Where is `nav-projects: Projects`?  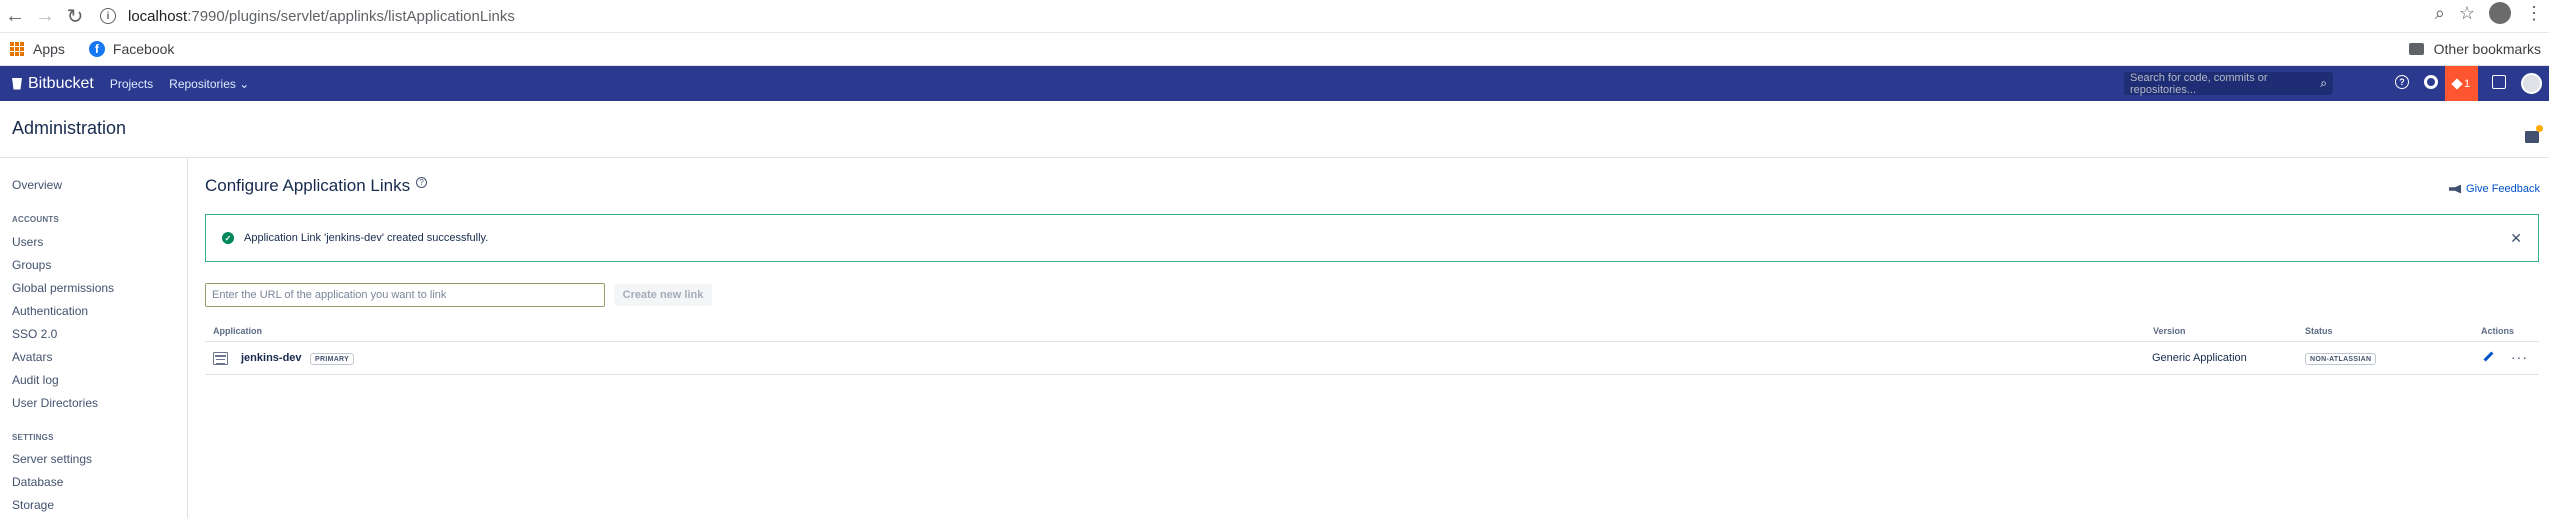 nav-projects: Projects is located at coordinates (131, 84).